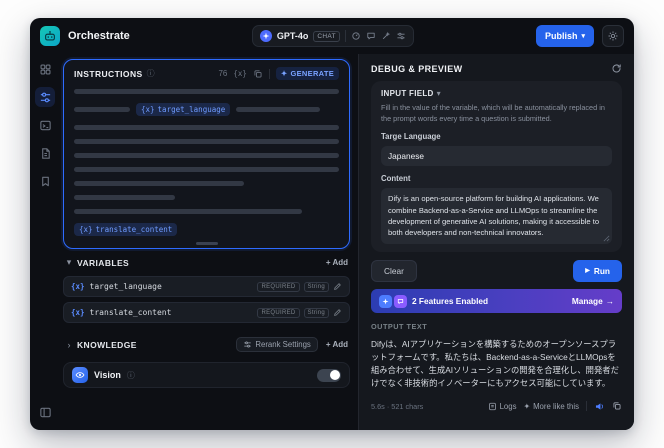 This screenshot has width=664, height=448. Describe the element at coordinates (206, 229) in the screenshot. I see `skeleton-line: {x} translate_content` at that location.